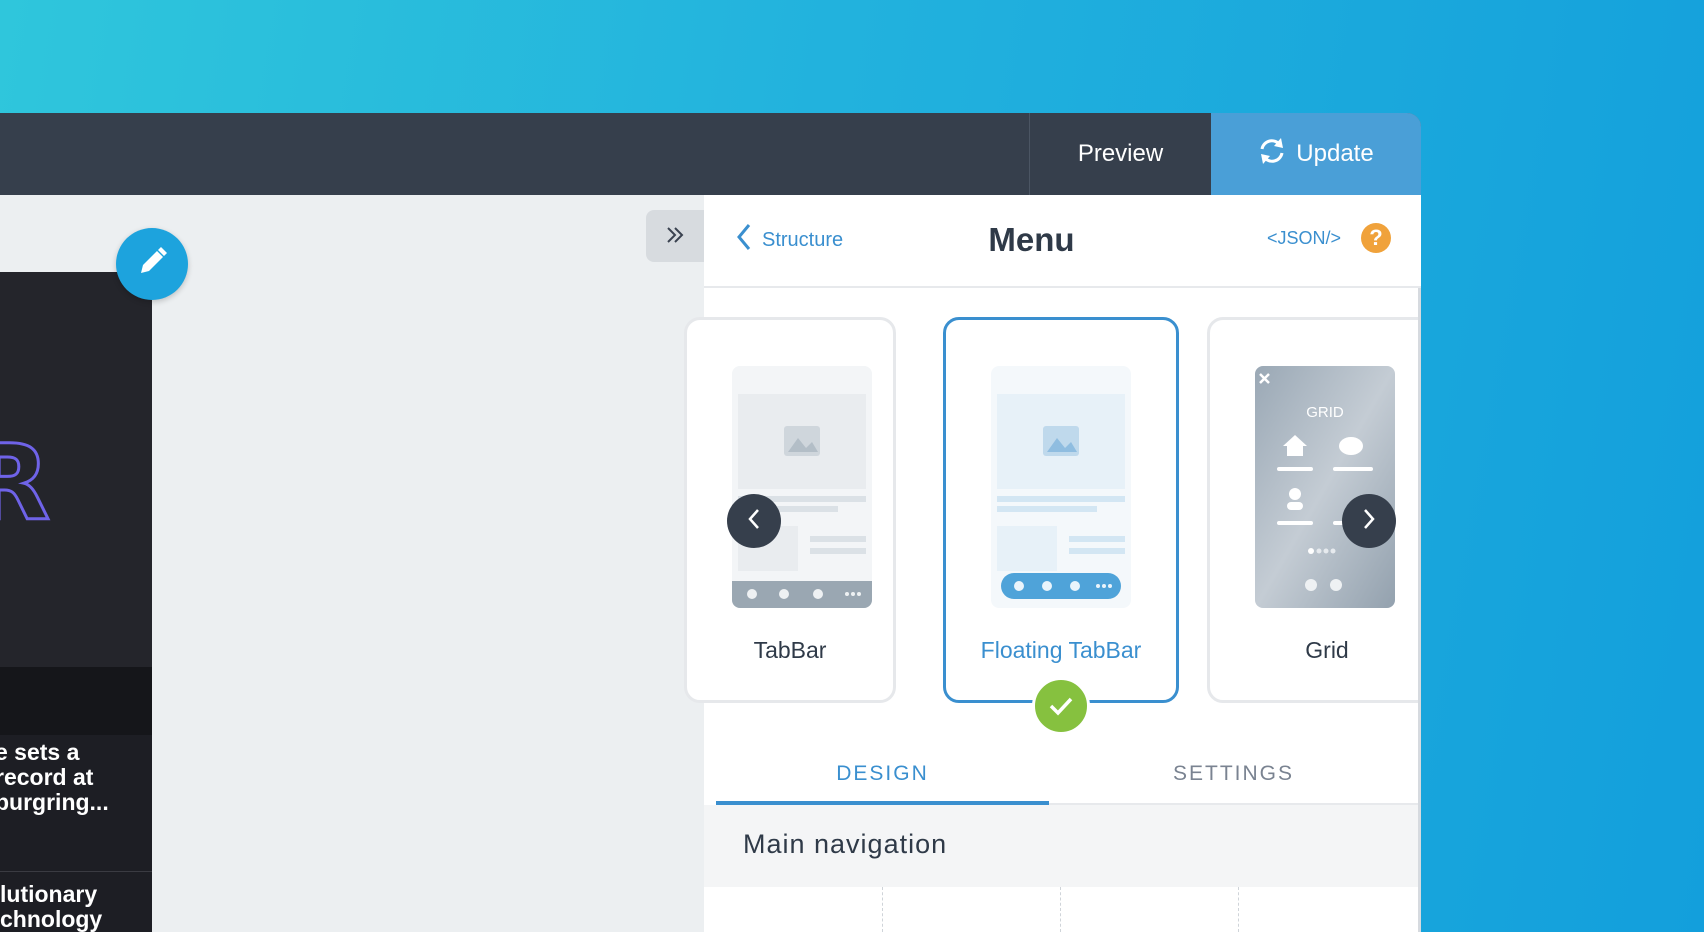 This screenshot has height=932, width=1704. I want to click on chevron-left-icon, so click(754, 521).